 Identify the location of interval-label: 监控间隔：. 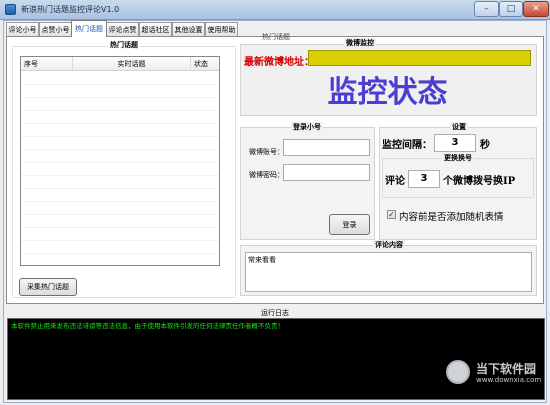
(407, 145).